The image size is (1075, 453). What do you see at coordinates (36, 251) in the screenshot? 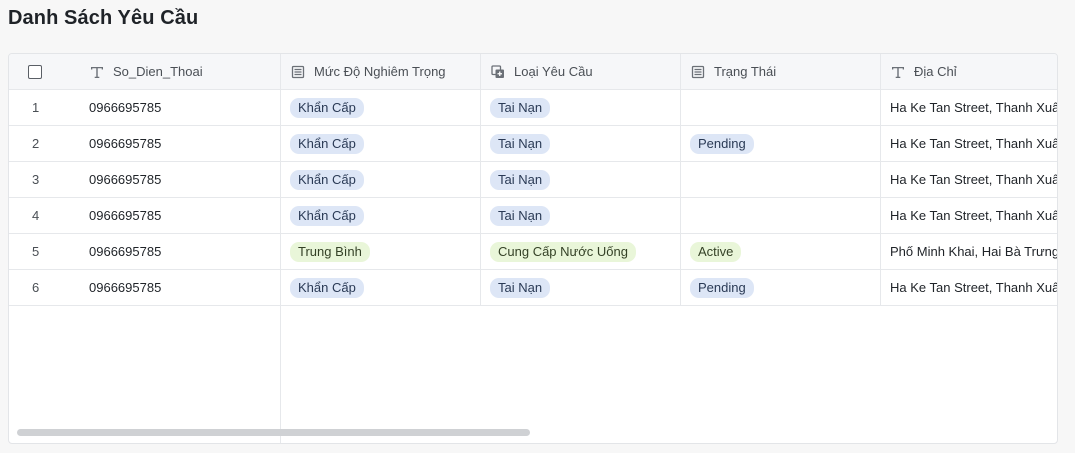
I see `row-number: 5` at bounding box center [36, 251].